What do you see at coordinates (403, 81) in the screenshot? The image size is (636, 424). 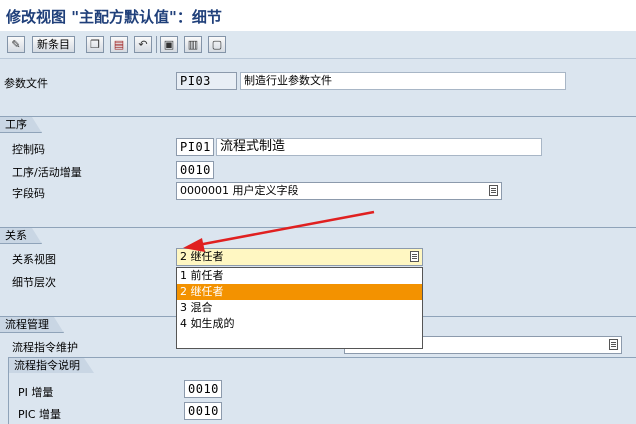 I see `profile-description: 制造行业参数文件` at bounding box center [403, 81].